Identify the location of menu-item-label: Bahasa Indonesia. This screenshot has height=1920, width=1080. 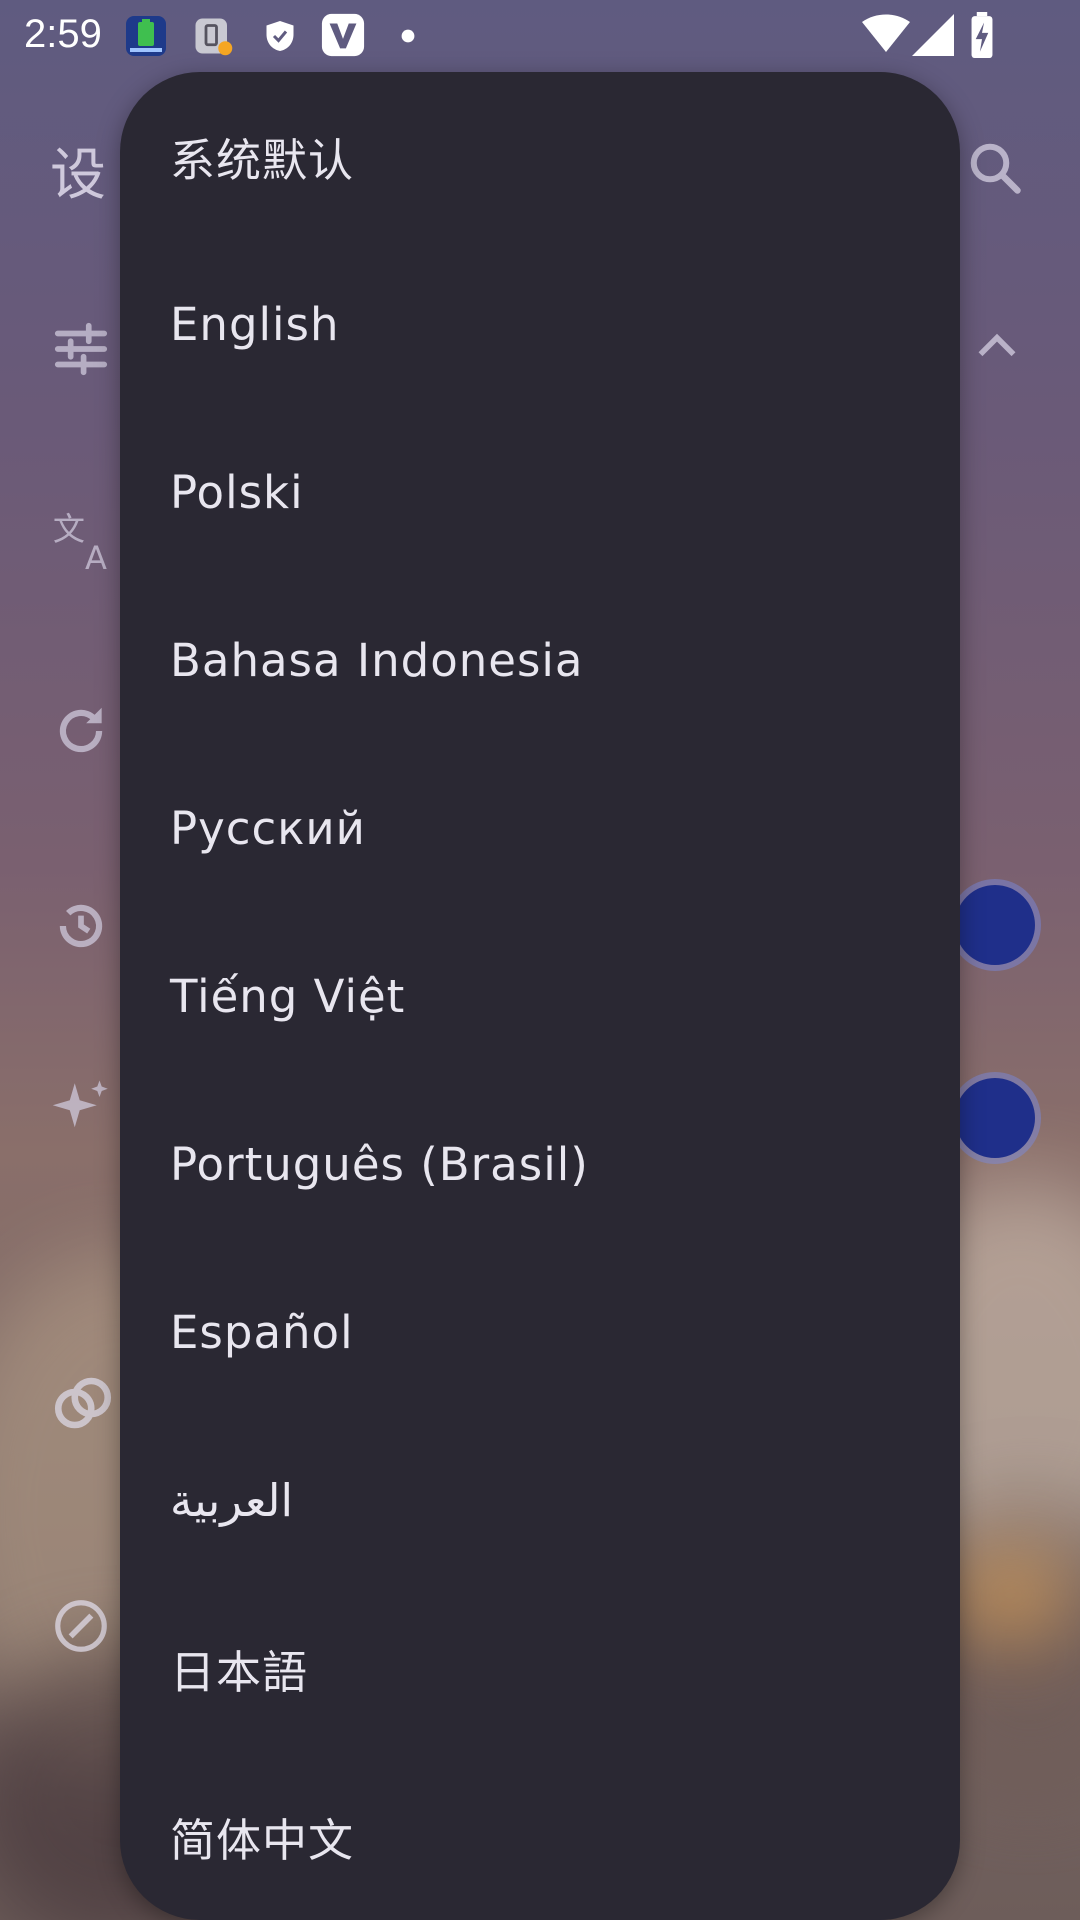
(377, 660).